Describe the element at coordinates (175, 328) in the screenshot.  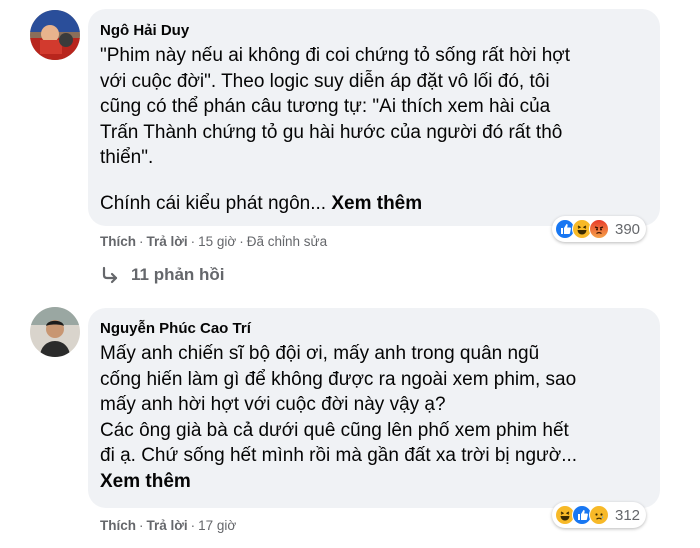
I see `comment-author: Nguyễn Phúc Cao Trí` at that location.